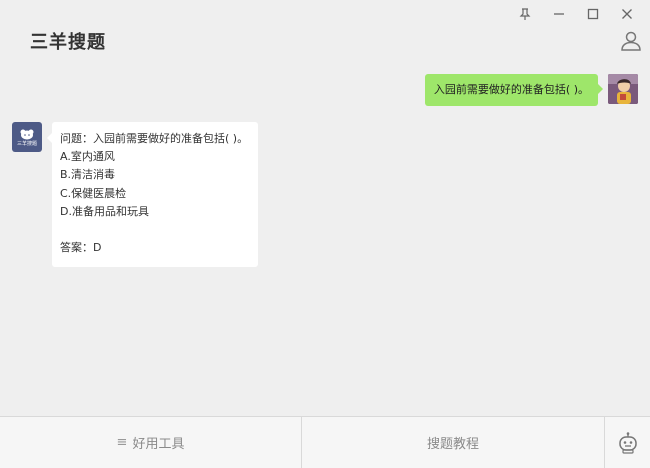 The height and width of the screenshot is (468, 650). Describe the element at coordinates (623, 89) in the screenshot. I see `user-avatar` at that location.